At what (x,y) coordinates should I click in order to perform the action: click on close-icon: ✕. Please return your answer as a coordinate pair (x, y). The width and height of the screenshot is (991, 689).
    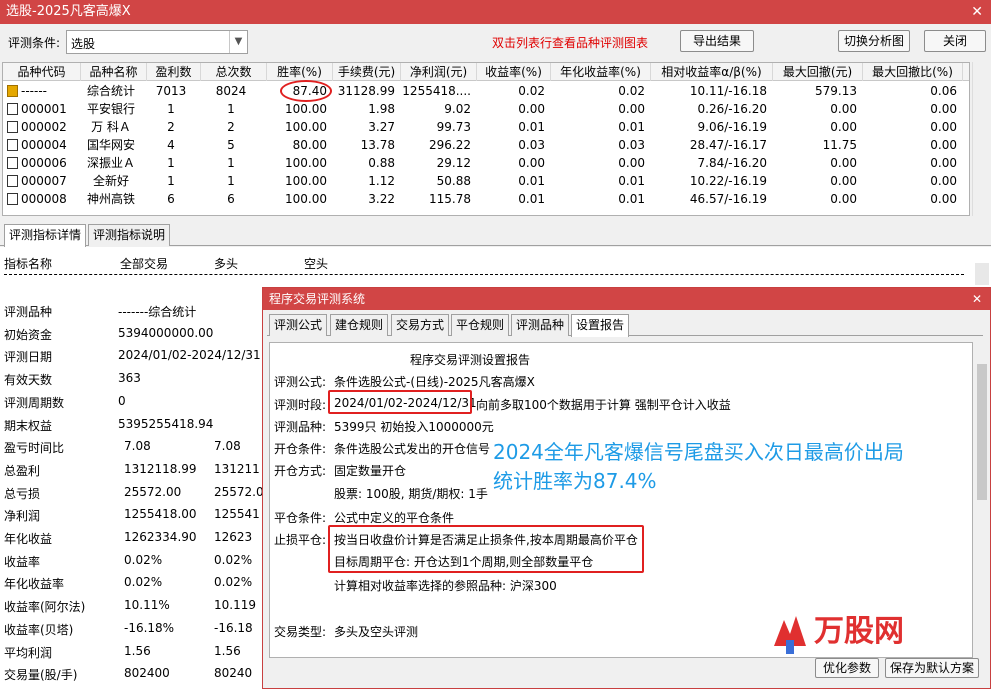
    Looking at the image, I should click on (977, 12).